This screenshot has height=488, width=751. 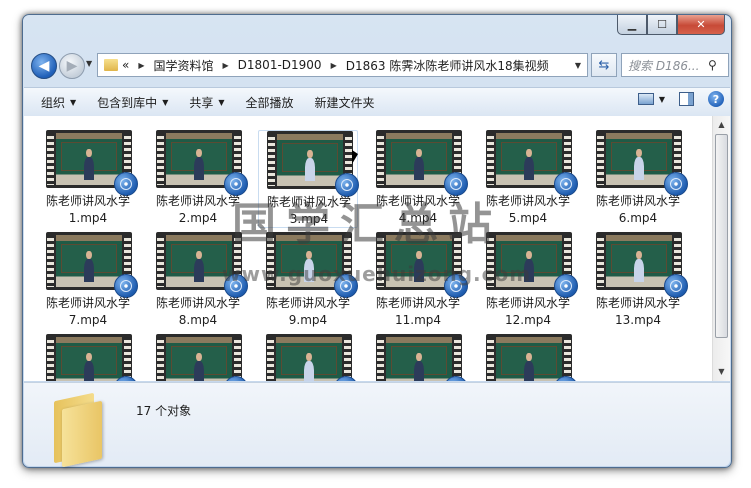 I want to click on file-name-line2: 9.mp4, so click(x=308, y=320).